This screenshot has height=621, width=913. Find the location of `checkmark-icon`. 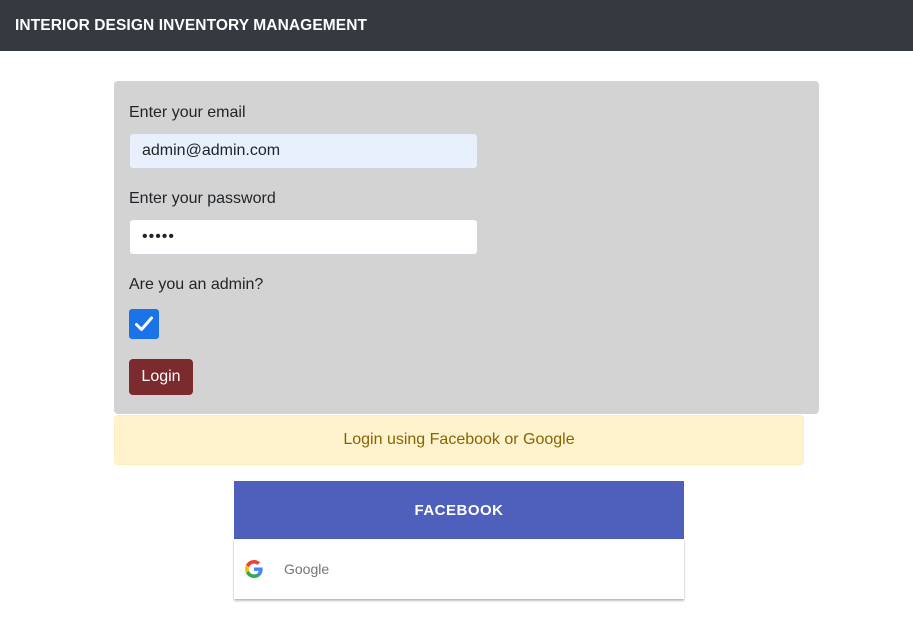

checkmark-icon is located at coordinates (144, 323).